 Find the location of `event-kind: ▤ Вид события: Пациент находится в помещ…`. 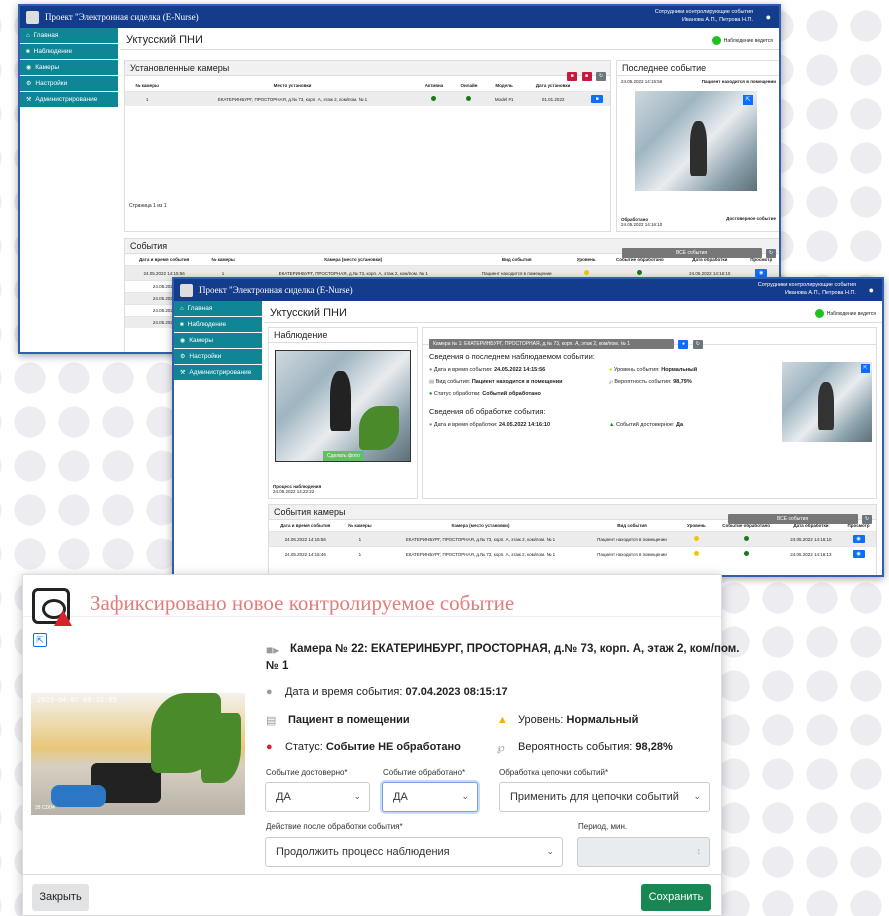

event-kind: ▤ Вид события: Пациент находится в помещ… is located at coordinates (519, 382).